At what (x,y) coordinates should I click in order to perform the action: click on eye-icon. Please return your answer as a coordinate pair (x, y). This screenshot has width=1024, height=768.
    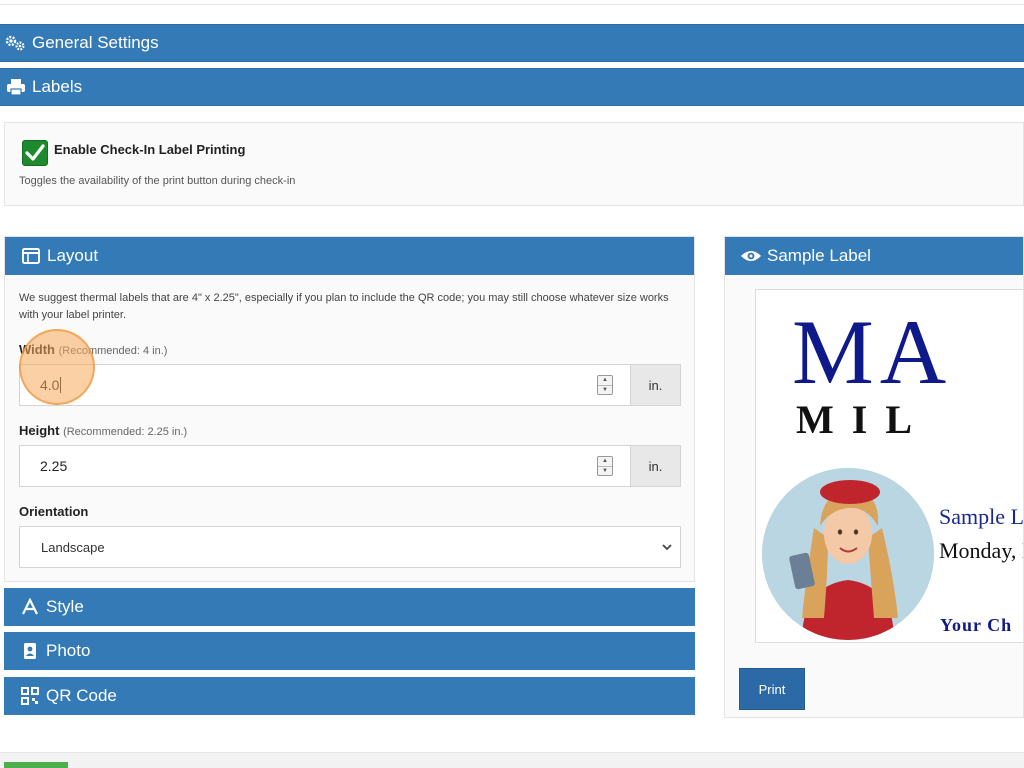
    Looking at the image, I should click on (751, 256).